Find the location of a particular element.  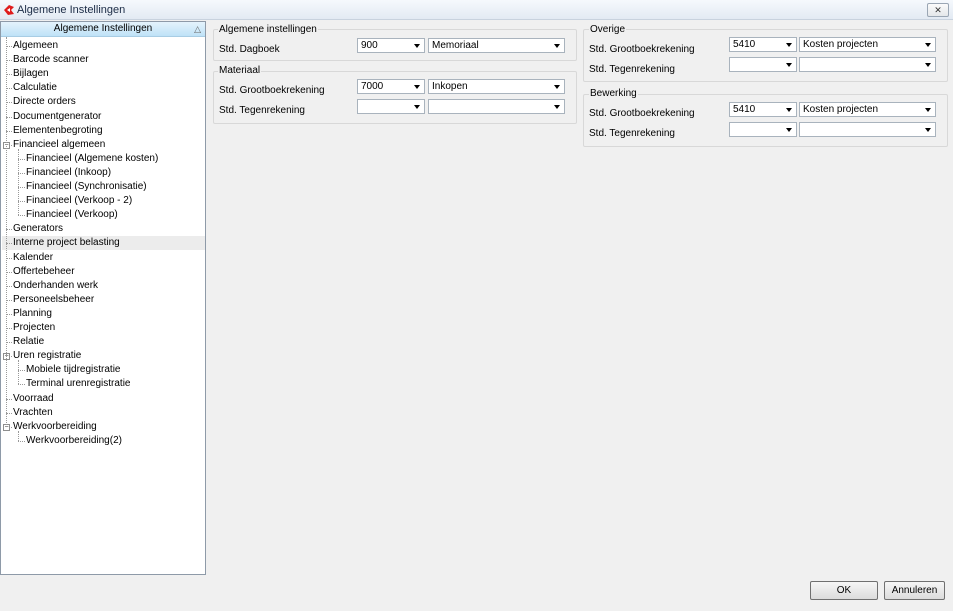

tree-item: Financieel algemeen is located at coordinates (59, 145).